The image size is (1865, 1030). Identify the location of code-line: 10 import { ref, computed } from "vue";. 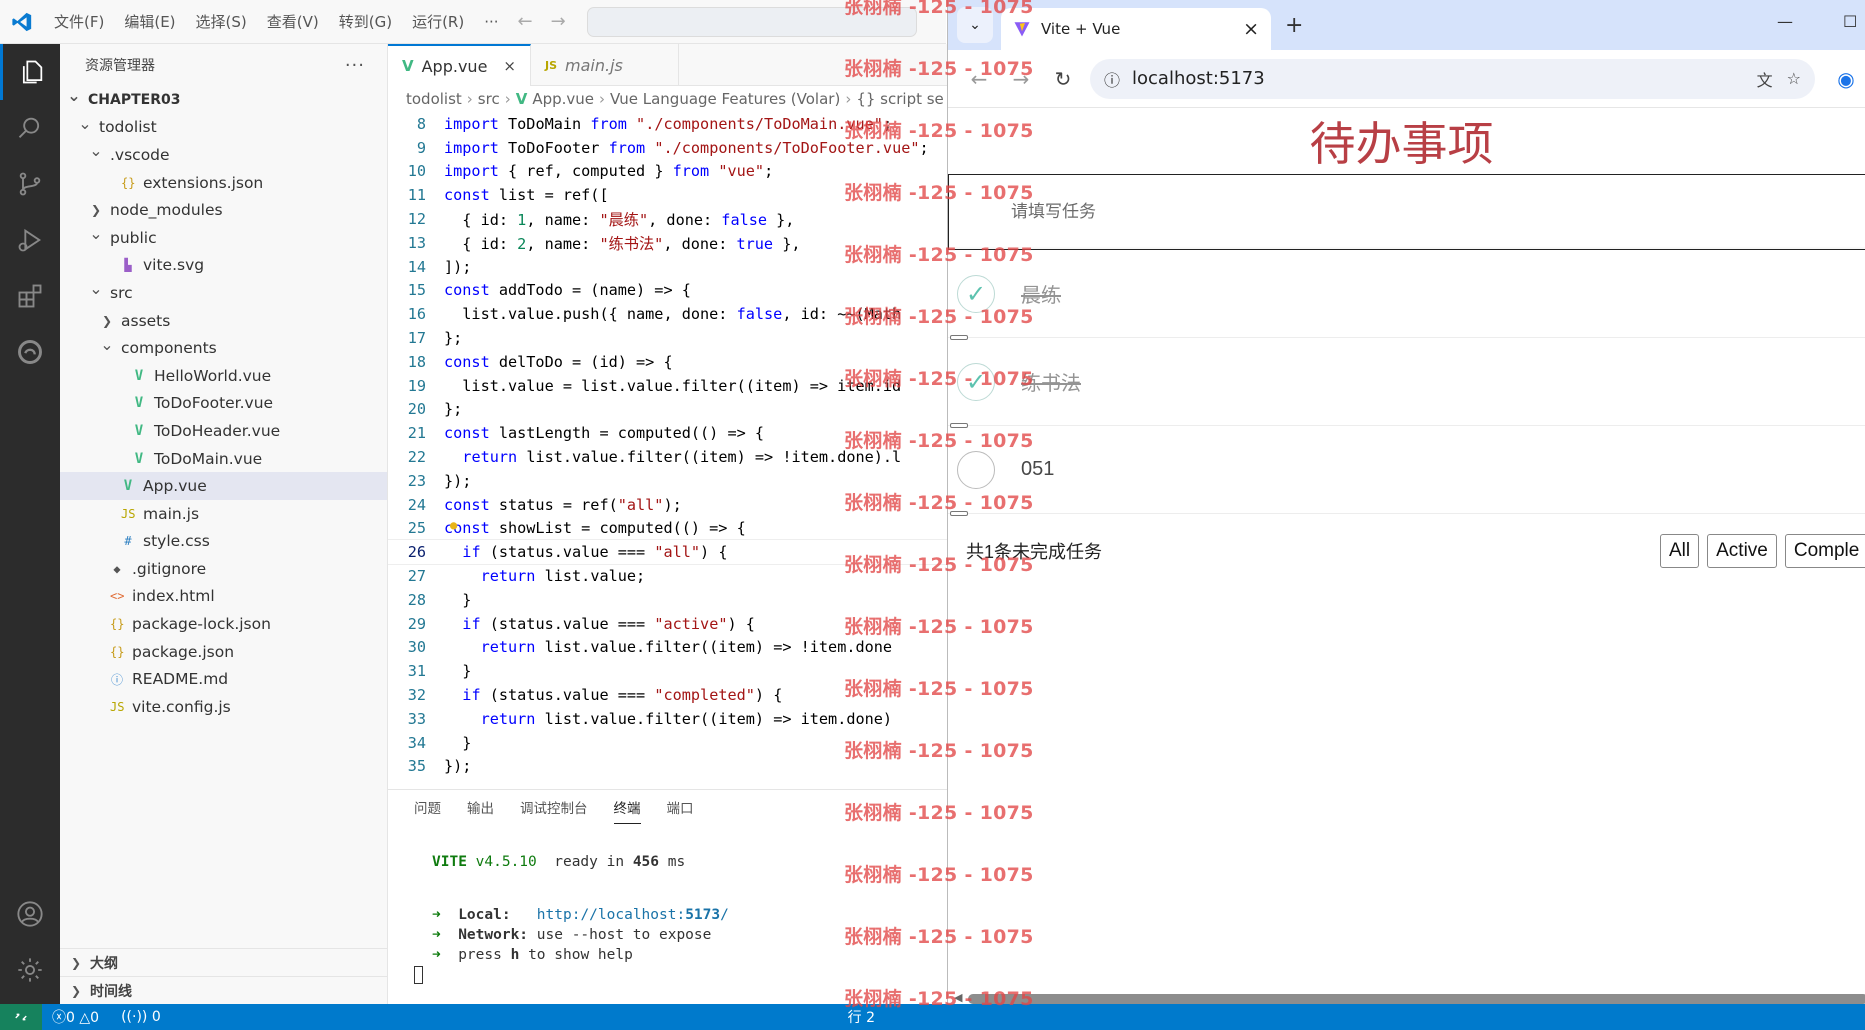
(668, 172).